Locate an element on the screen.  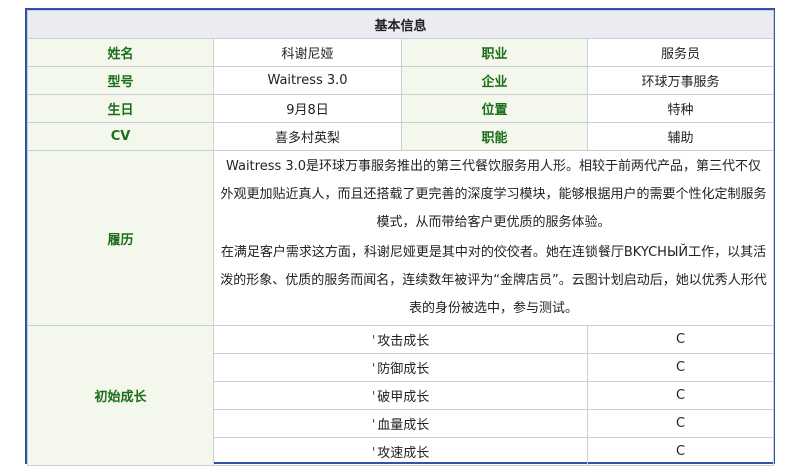
growth-grade-hp: C is located at coordinates (680, 423).